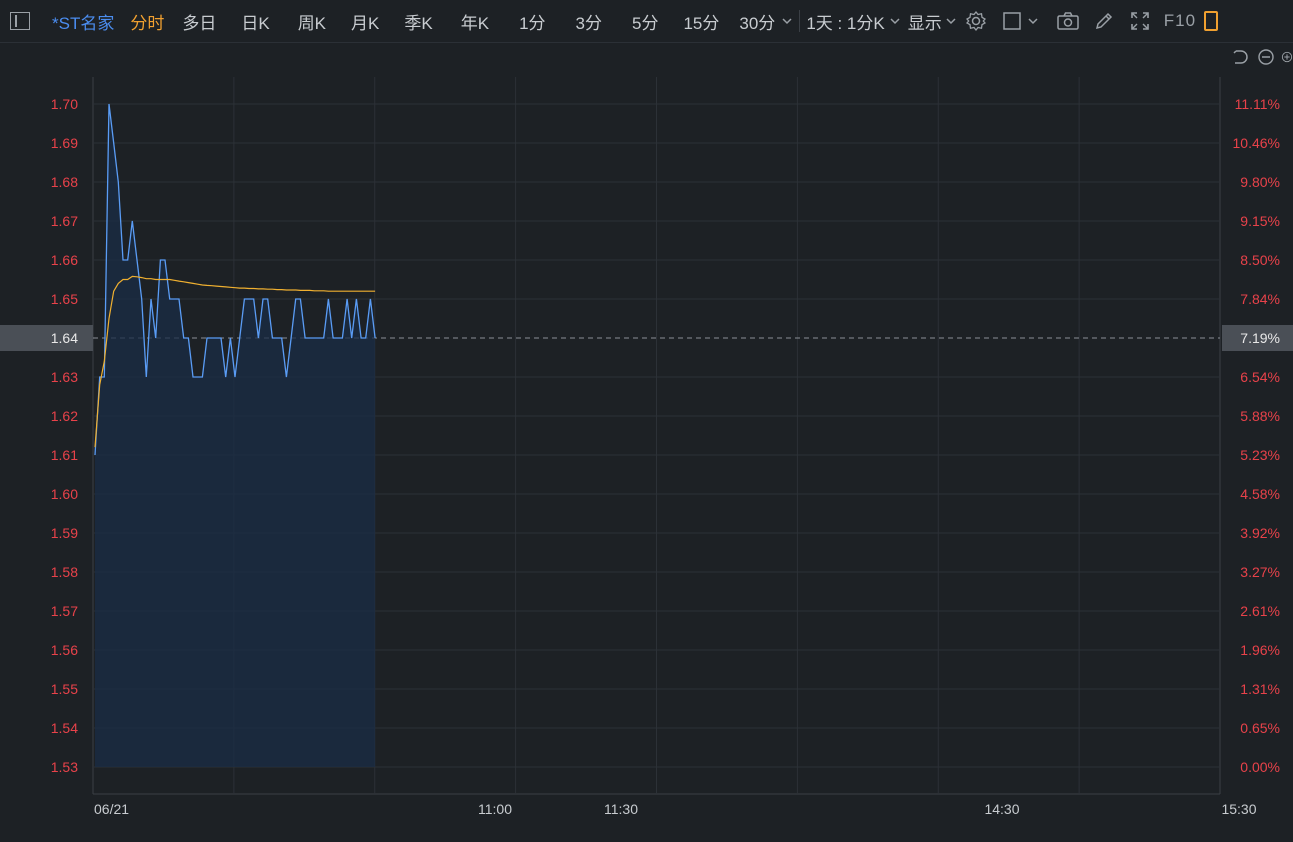 The width and height of the screenshot is (1293, 842). What do you see at coordinates (1260, 689) in the screenshot?
I see `right-axis-tick: 1.31%` at bounding box center [1260, 689].